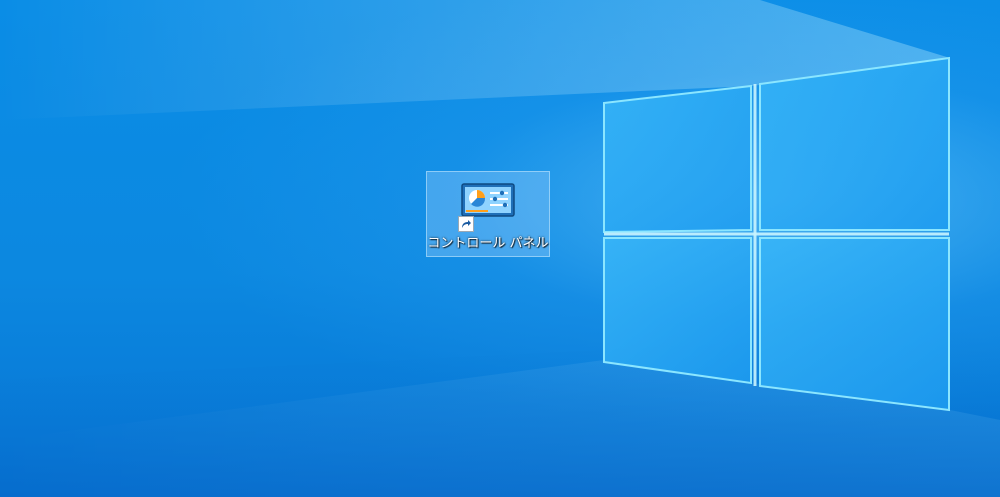 This screenshot has width=1000, height=497. What do you see at coordinates (466, 224) in the screenshot?
I see `shortcut-arrow-icon` at bounding box center [466, 224].